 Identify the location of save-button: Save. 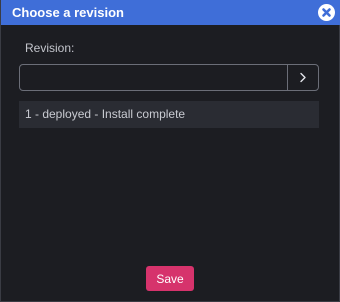
(170, 278).